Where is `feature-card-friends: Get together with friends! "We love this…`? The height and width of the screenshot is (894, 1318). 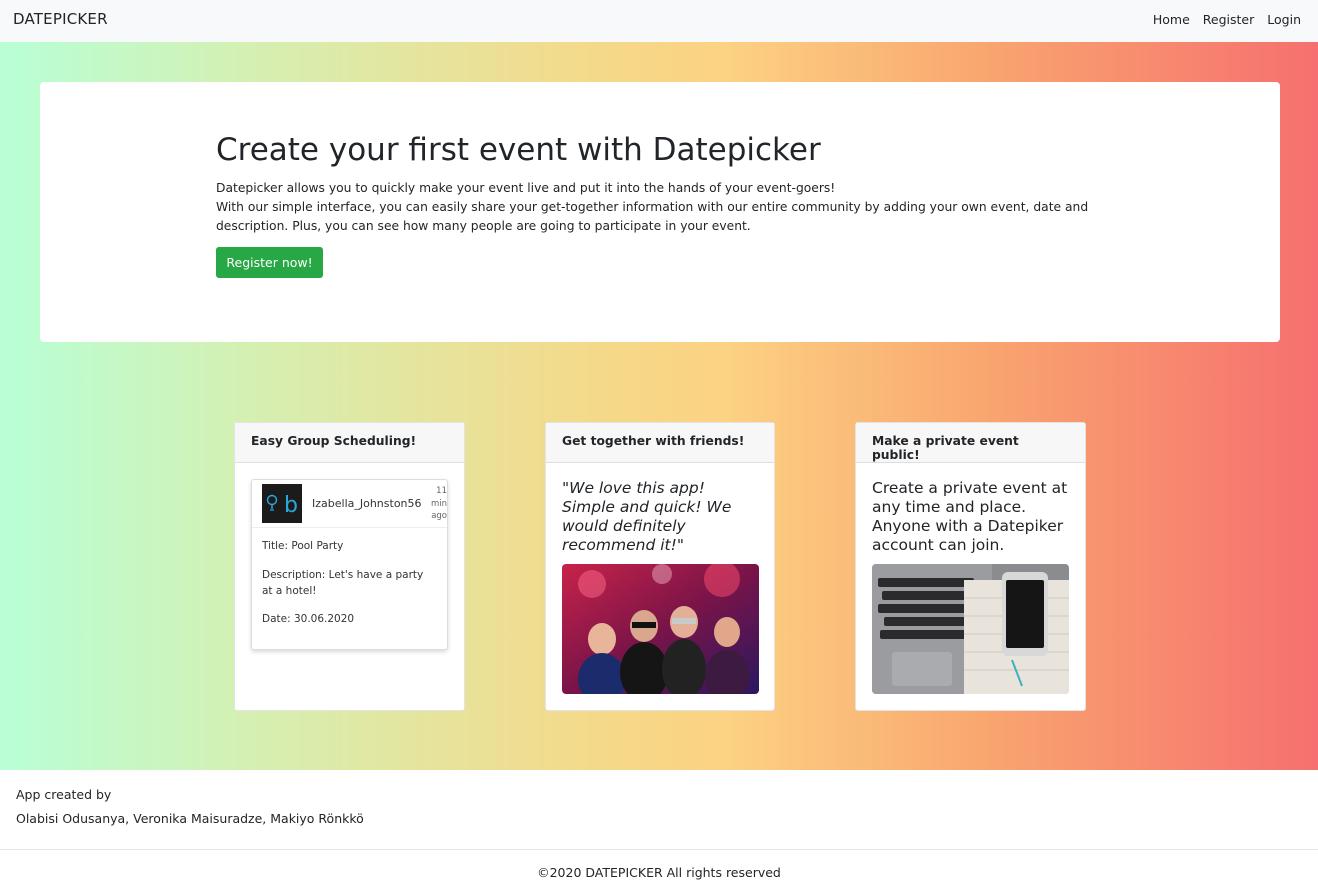 feature-card-friends: Get together with friends! "We love this… is located at coordinates (660, 566).